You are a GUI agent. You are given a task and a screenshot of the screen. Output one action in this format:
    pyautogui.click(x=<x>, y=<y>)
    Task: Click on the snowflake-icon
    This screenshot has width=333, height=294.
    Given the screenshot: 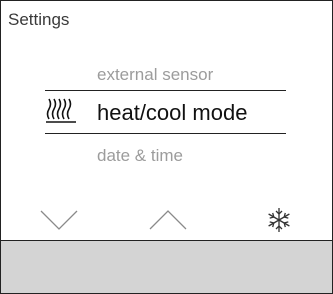 What is the action you would take?
    pyautogui.click(x=279, y=220)
    